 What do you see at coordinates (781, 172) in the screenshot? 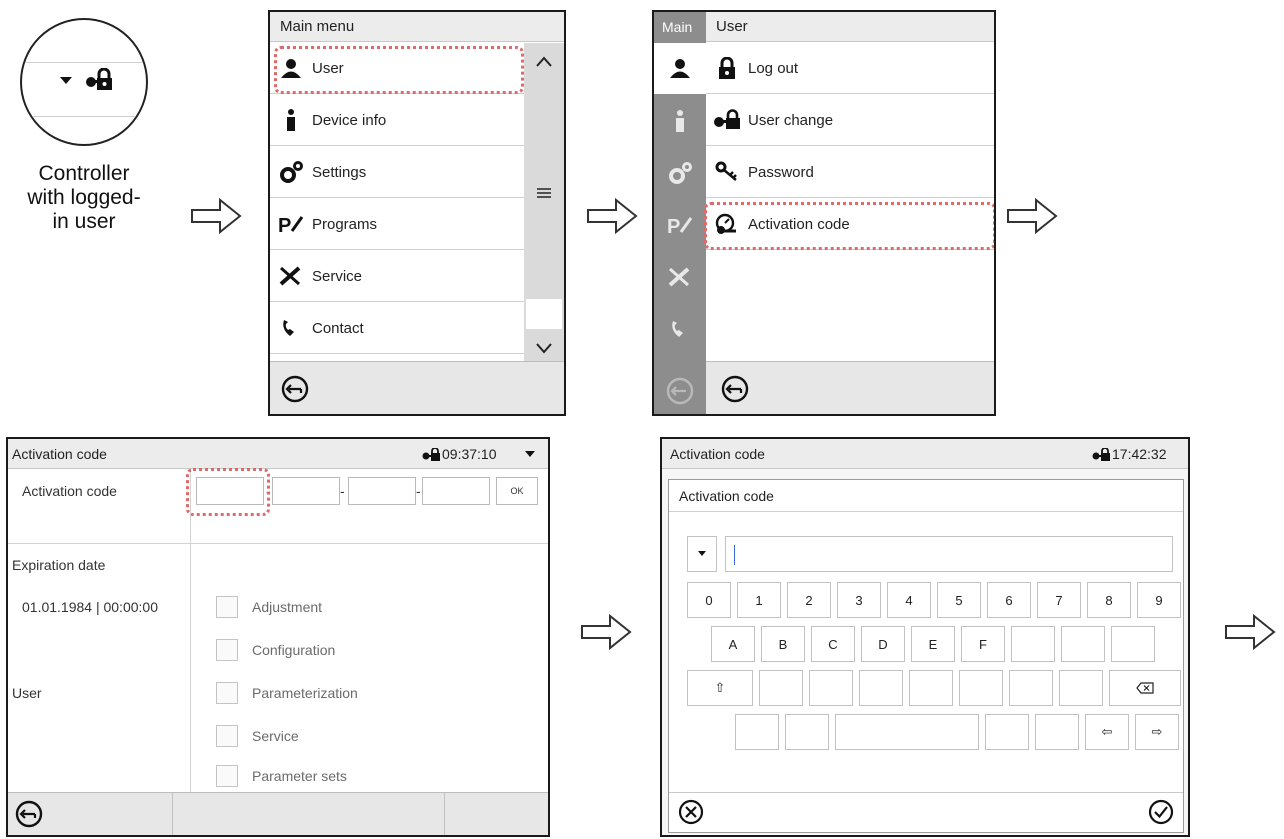
I see `menu-item-label: Password` at bounding box center [781, 172].